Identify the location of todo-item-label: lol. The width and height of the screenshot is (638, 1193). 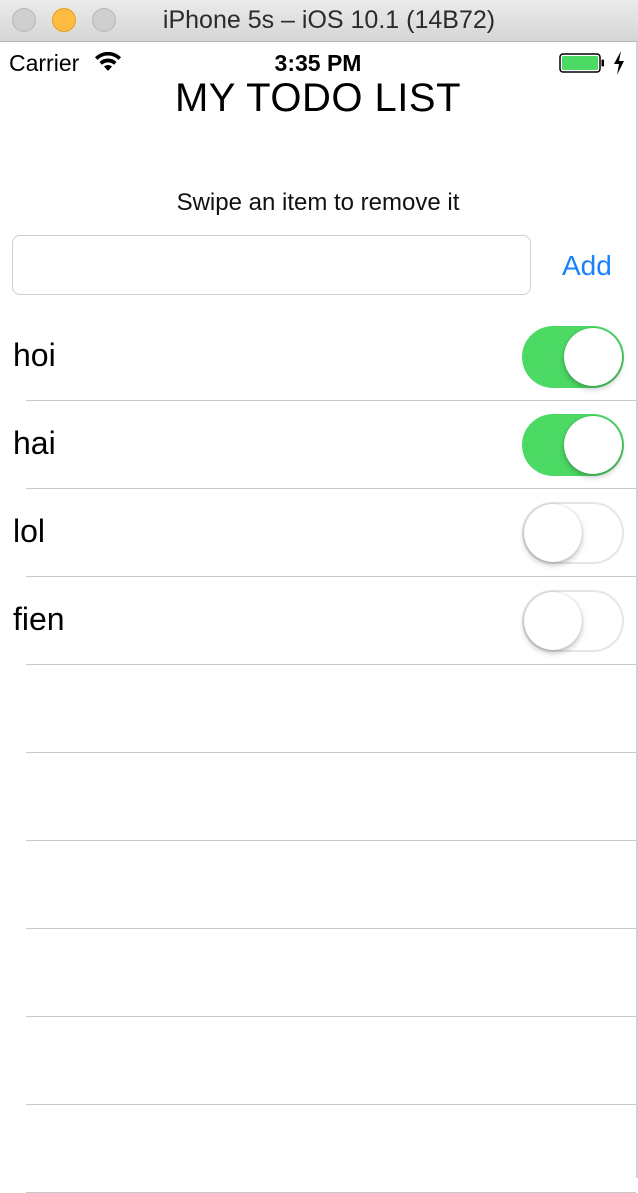
(29, 531).